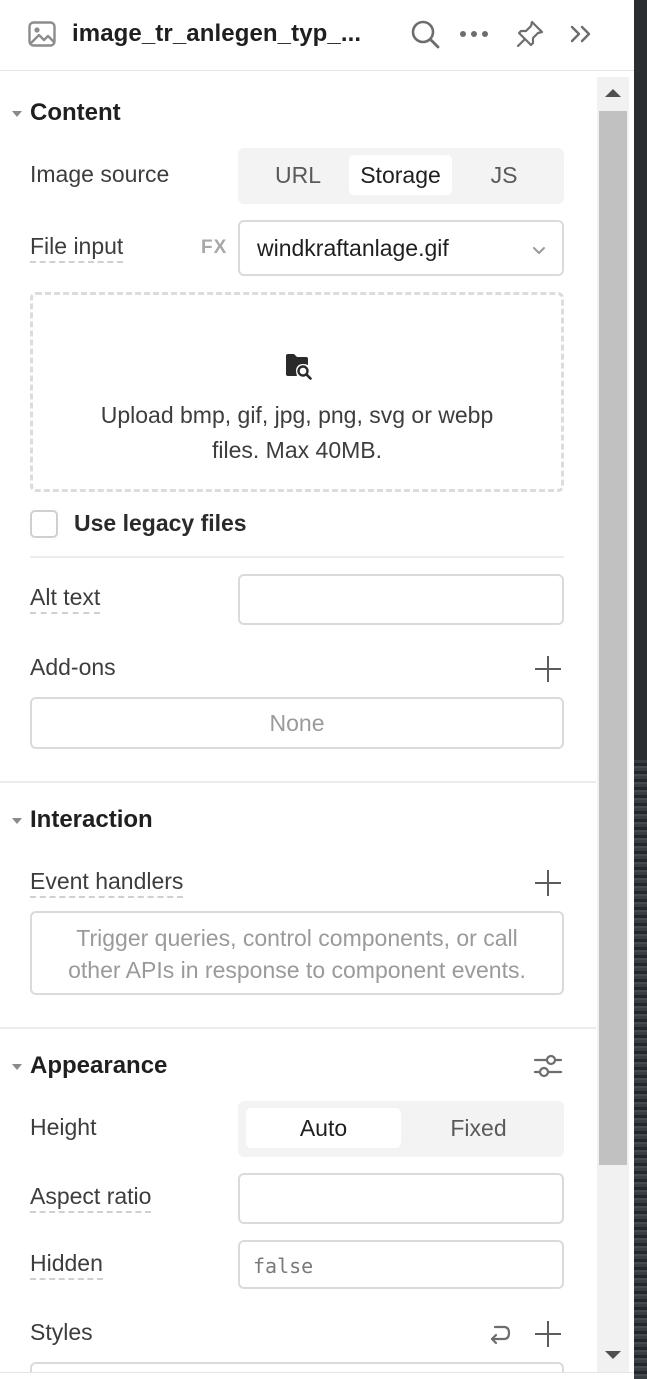 Image resolution: width=647 pixels, height=1379 pixels. I want to click on use-legacy-files-checkbox, so click(44, 524).